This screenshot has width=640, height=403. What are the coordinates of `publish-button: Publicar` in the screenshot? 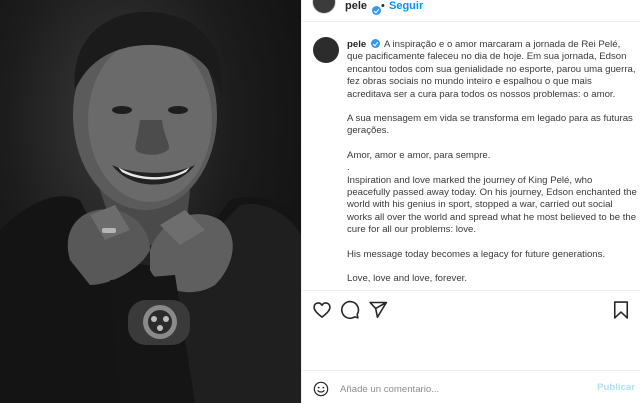 It's located at (616, 387).